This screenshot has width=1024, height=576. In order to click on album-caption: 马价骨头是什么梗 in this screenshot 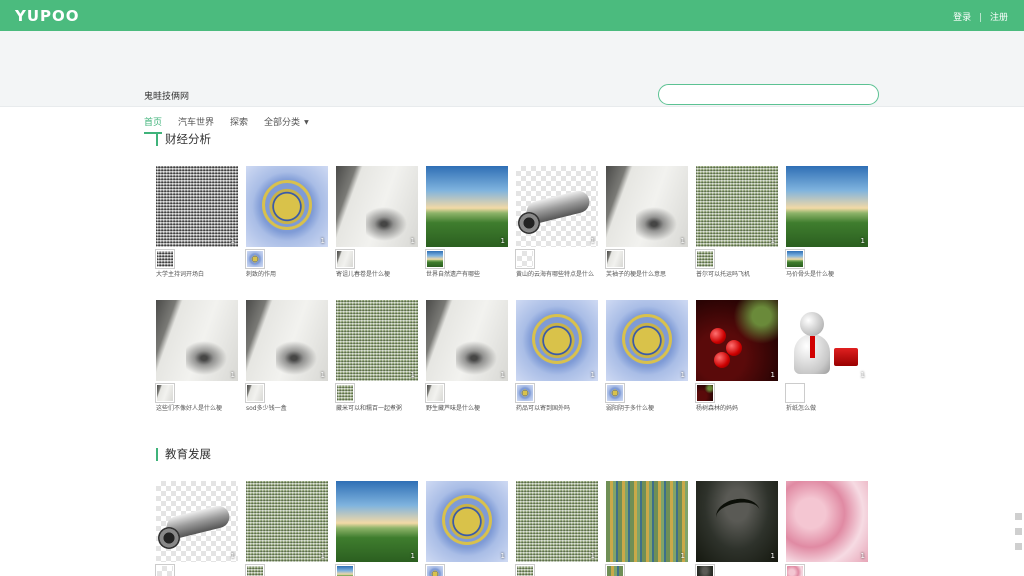, I will do `click(827, 275)`.